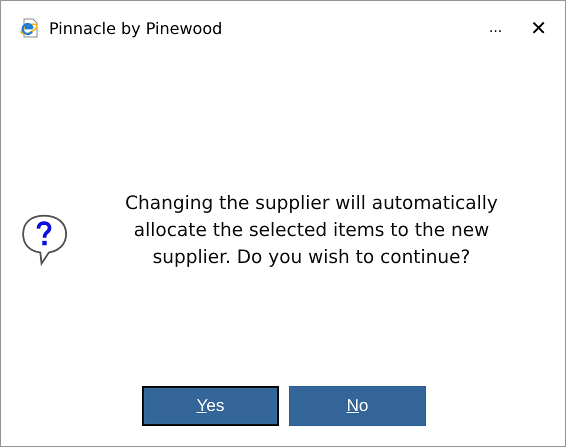 The image size is (566, 447). Describe the element at coordinates (538, 28) in the screenshot. I see `close-button: ✕` at that location.